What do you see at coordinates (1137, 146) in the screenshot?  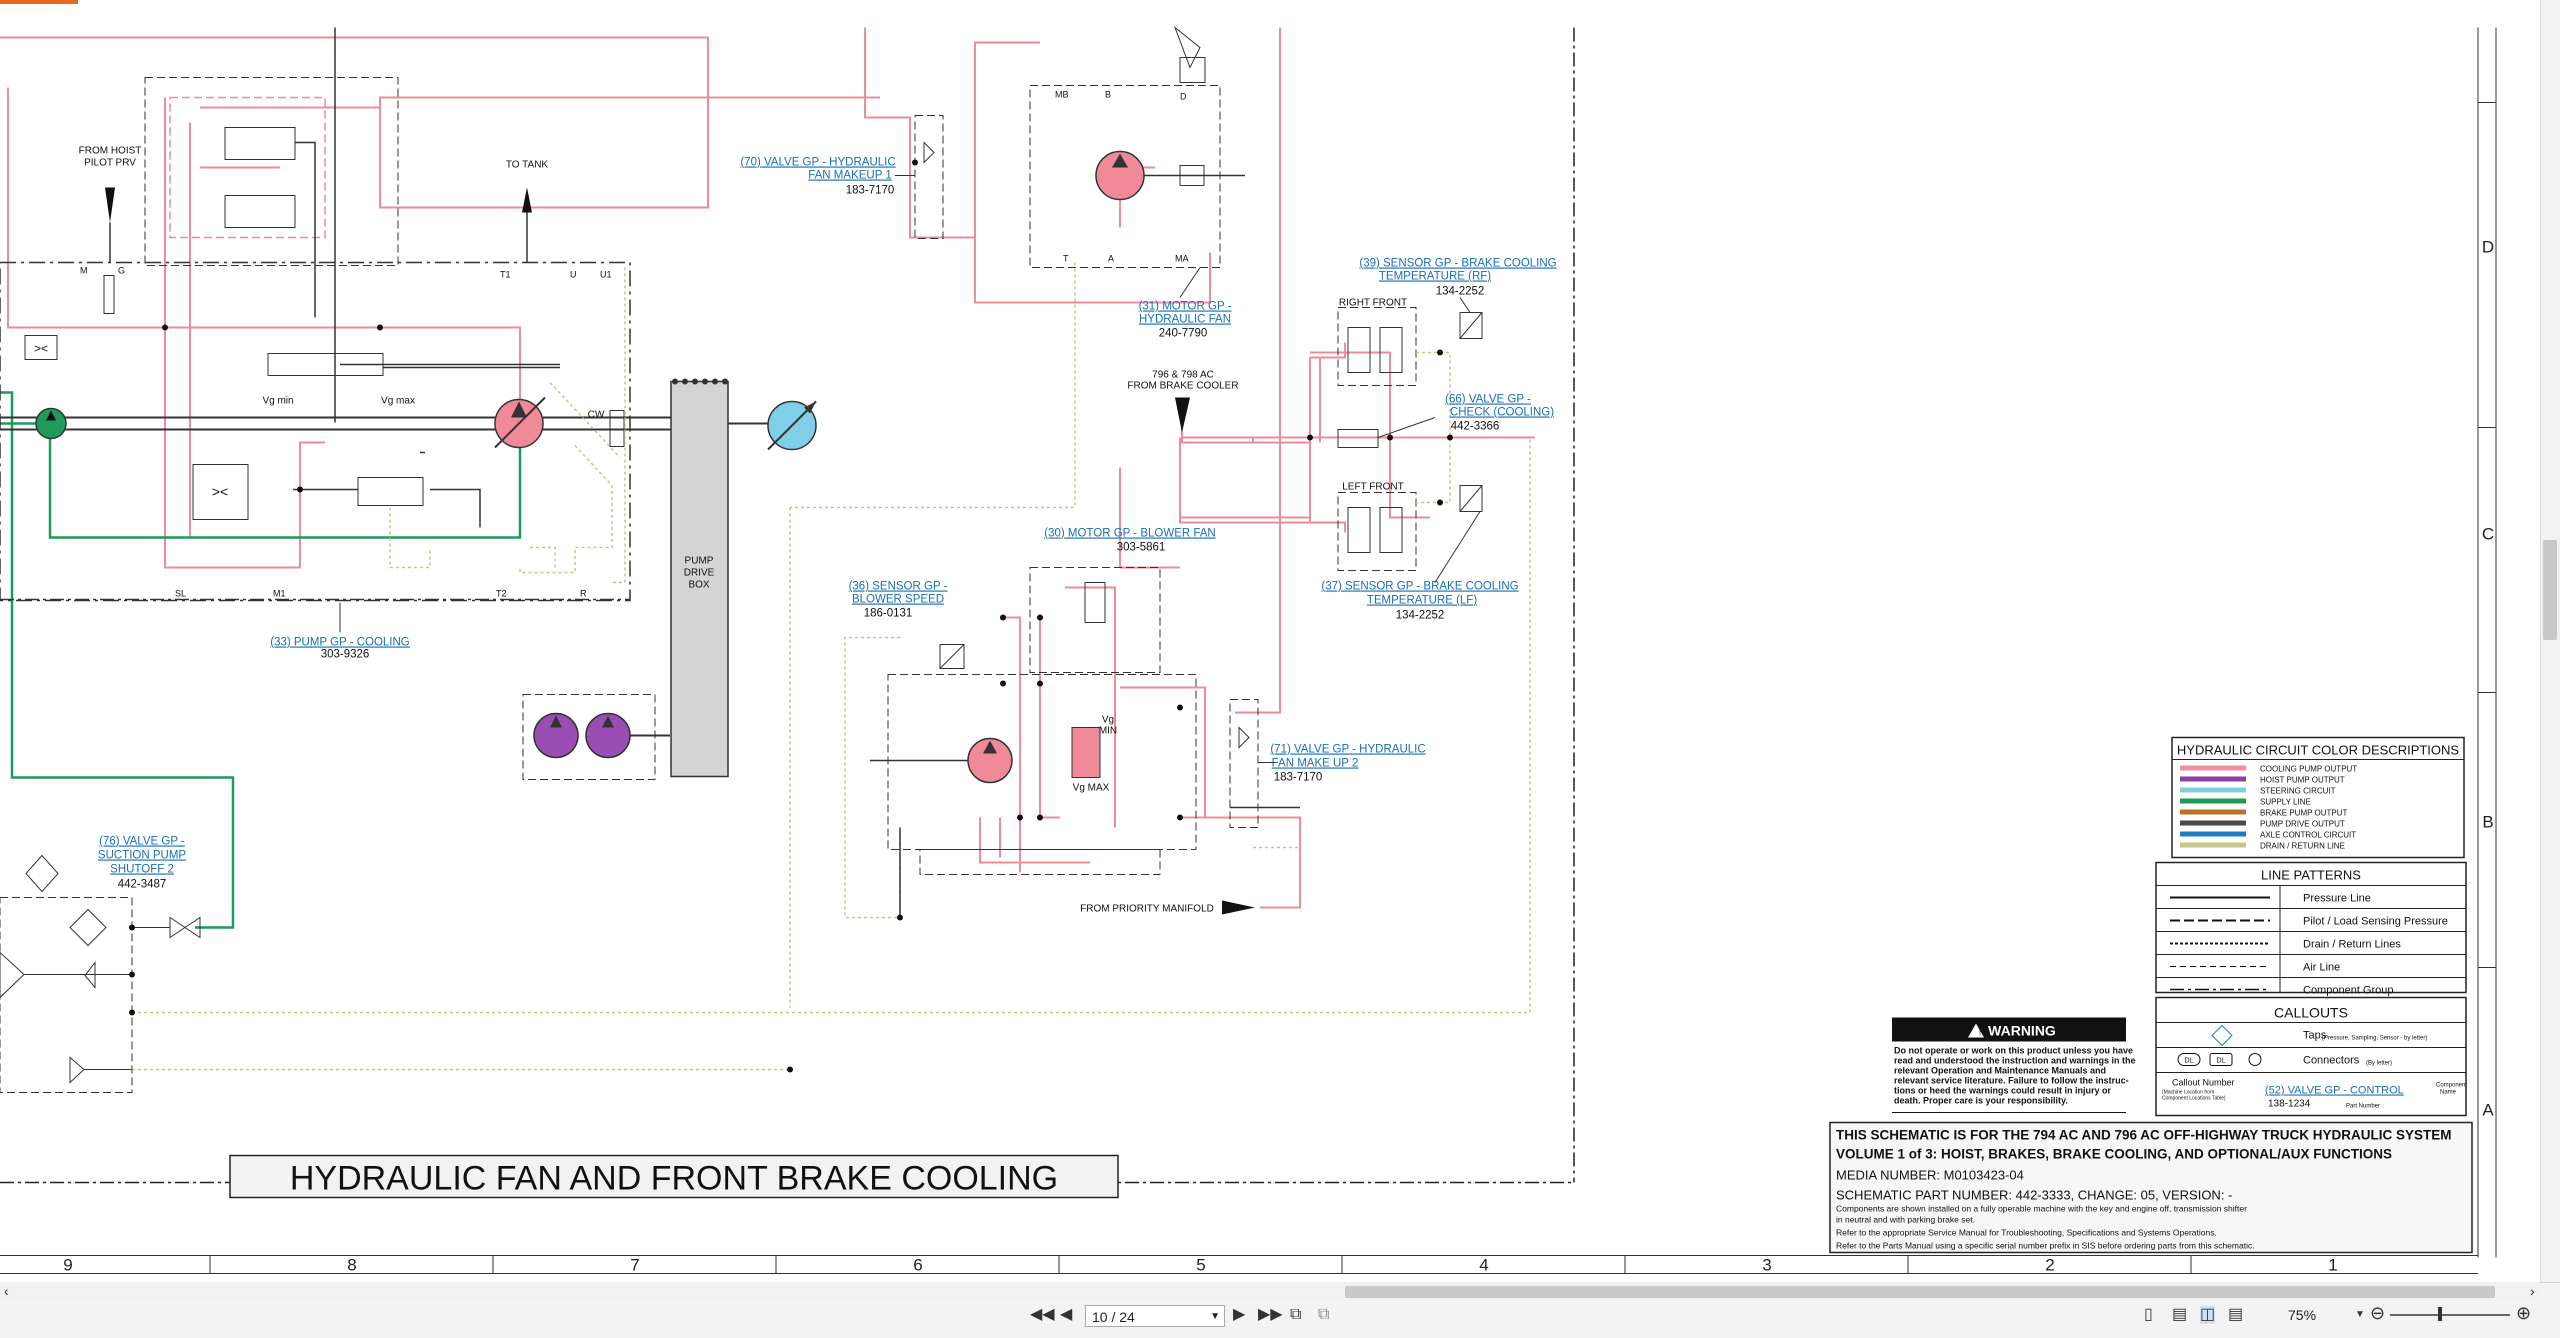 I see `fan-motor-group` at bounding box center [1137, 146].